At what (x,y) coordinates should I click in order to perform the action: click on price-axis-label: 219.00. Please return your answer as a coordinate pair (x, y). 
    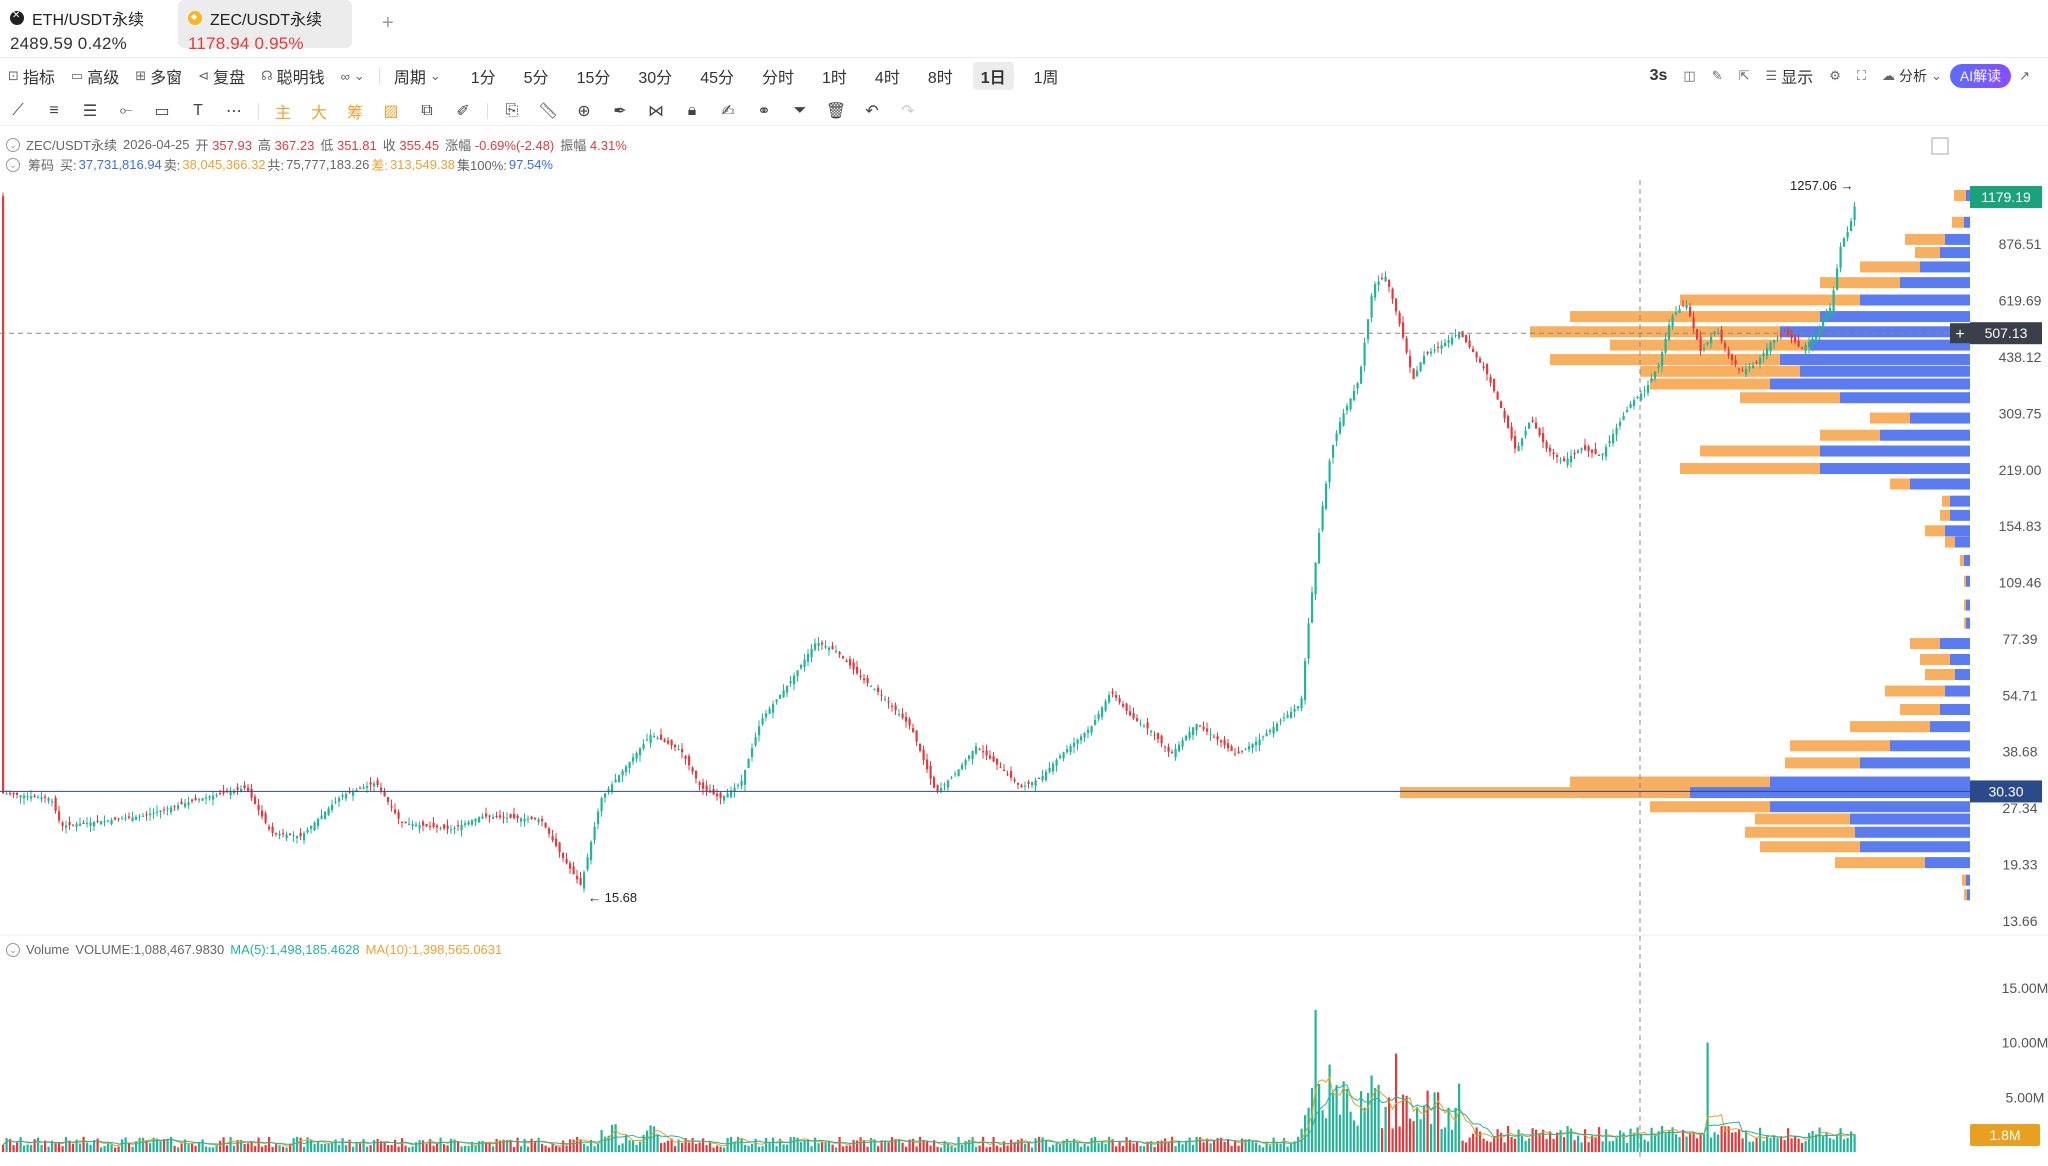
    Looking at the image, I should click on (2020, 470).